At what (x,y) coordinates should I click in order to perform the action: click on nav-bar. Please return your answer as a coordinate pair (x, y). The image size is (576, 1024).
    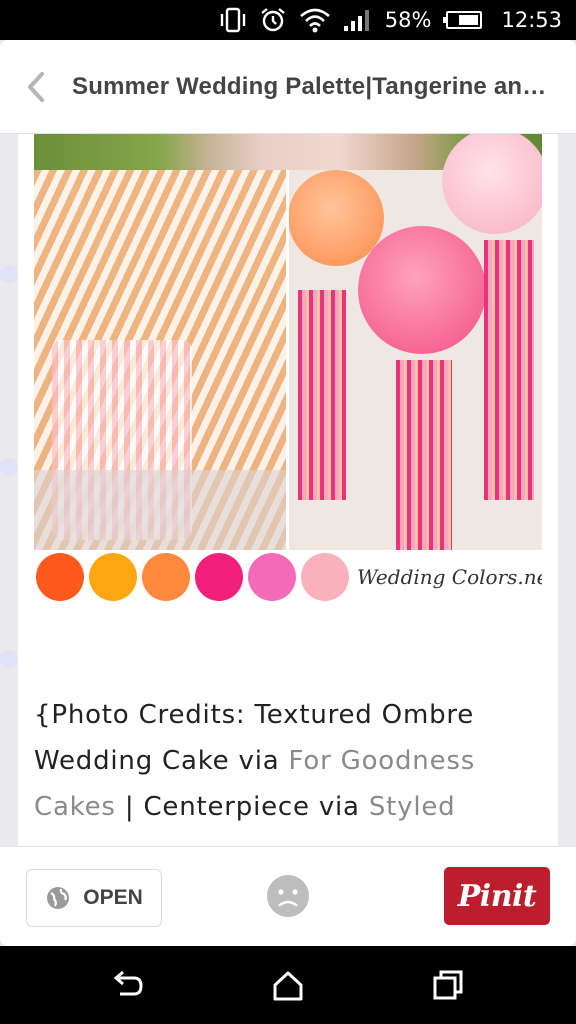
    Looking at the image, I should click on (288, 985).